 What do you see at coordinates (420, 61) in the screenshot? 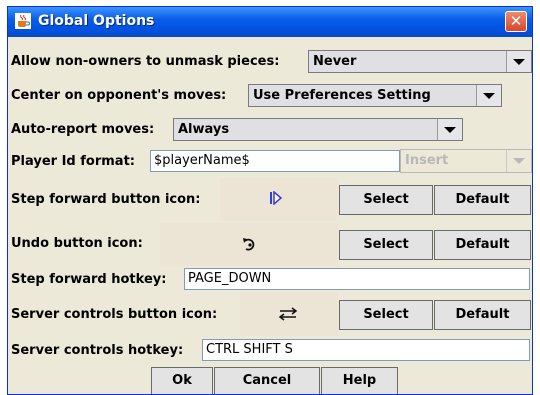
I see `unmask-select: Never` at bounding box center [420, 61].